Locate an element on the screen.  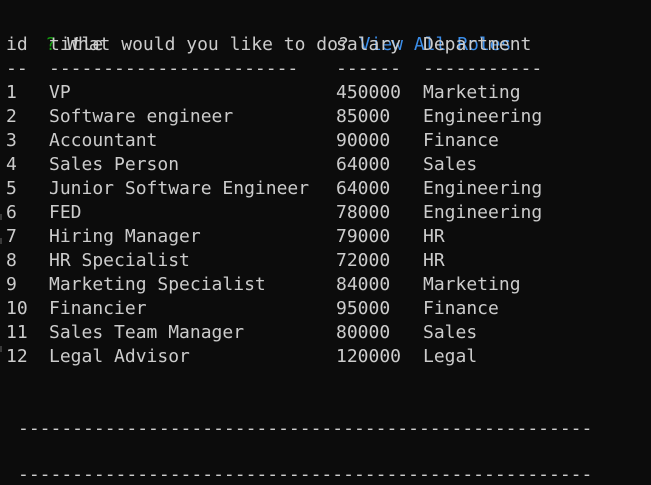
row-id: 3 is located at coordinates (11, 140).